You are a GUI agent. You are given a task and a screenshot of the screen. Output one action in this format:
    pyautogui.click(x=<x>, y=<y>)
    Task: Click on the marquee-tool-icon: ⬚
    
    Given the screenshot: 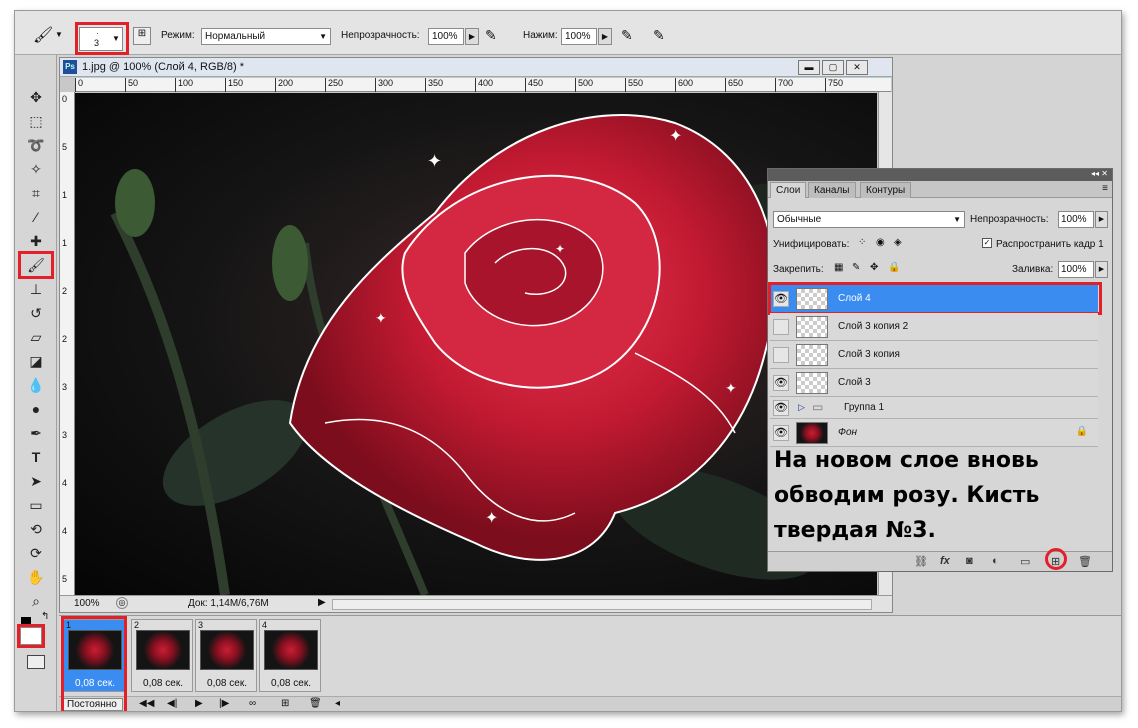 What is the action you would take?
    pyautogui.click(x=36, y=121)
    